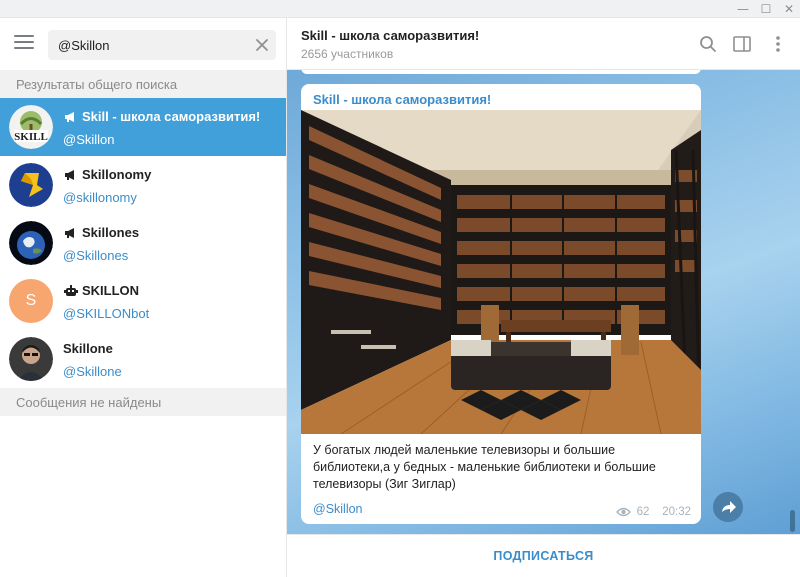  What do you see at coordinates (143, 359) in the screenshot?
I see `search-result-skillone: Skillone @Skillone` at bounding box center [143, 359].